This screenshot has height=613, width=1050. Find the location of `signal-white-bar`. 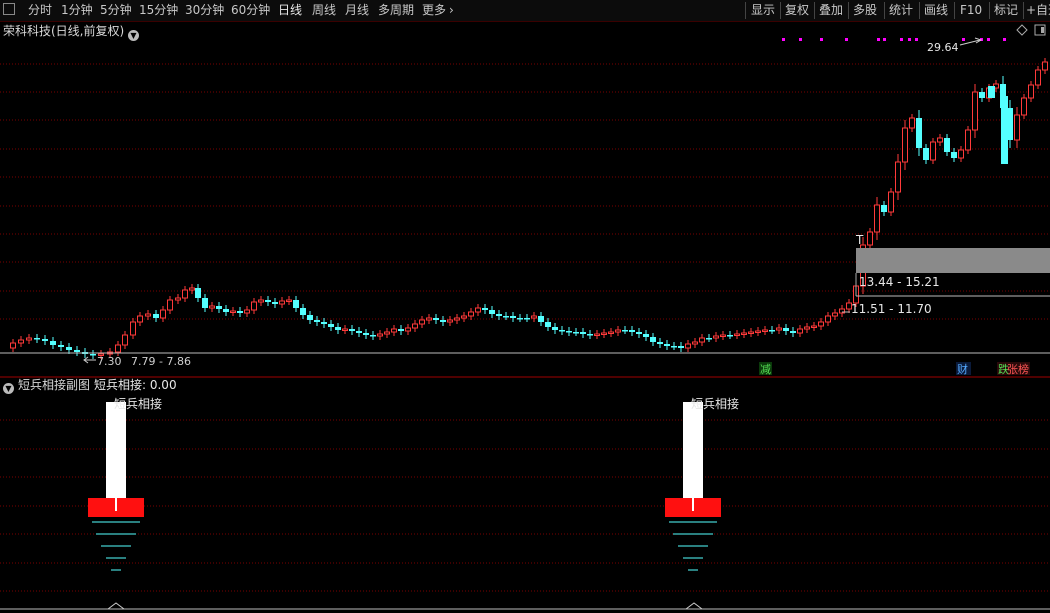

signal-white-bar is located at coordinates (116, 450).